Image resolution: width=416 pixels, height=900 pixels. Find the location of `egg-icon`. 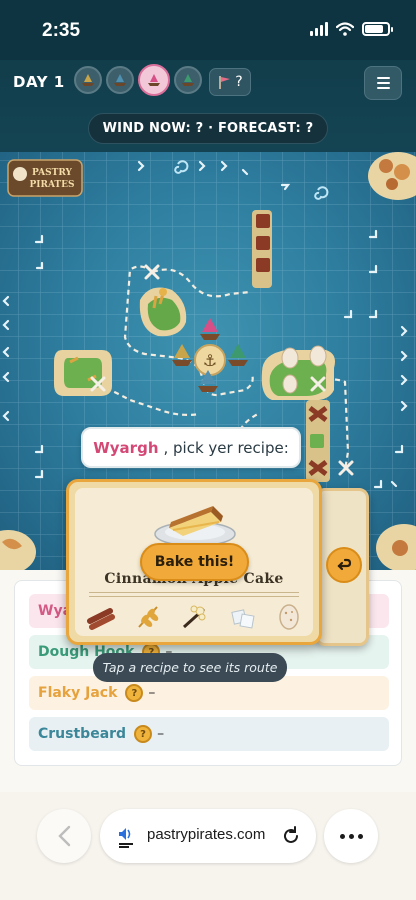

egg-icon is located at coordinates (289, 616).